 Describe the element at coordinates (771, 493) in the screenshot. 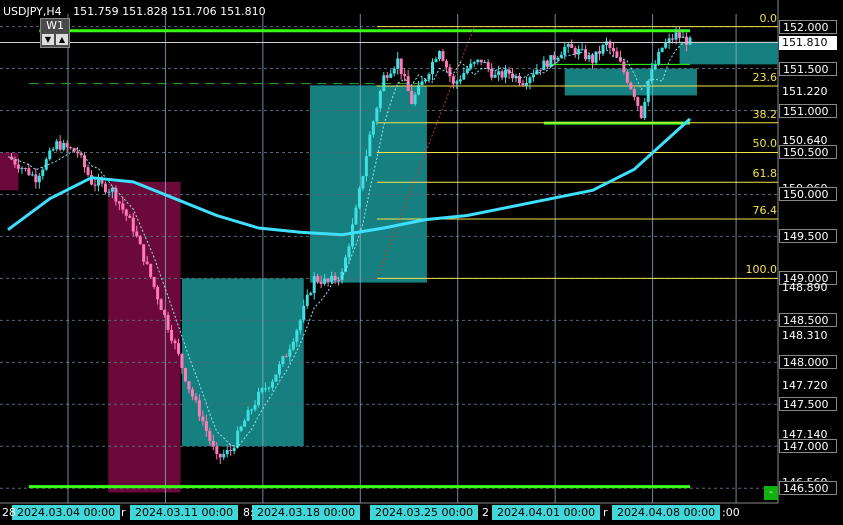

I see `minimize-button: -` at that location.